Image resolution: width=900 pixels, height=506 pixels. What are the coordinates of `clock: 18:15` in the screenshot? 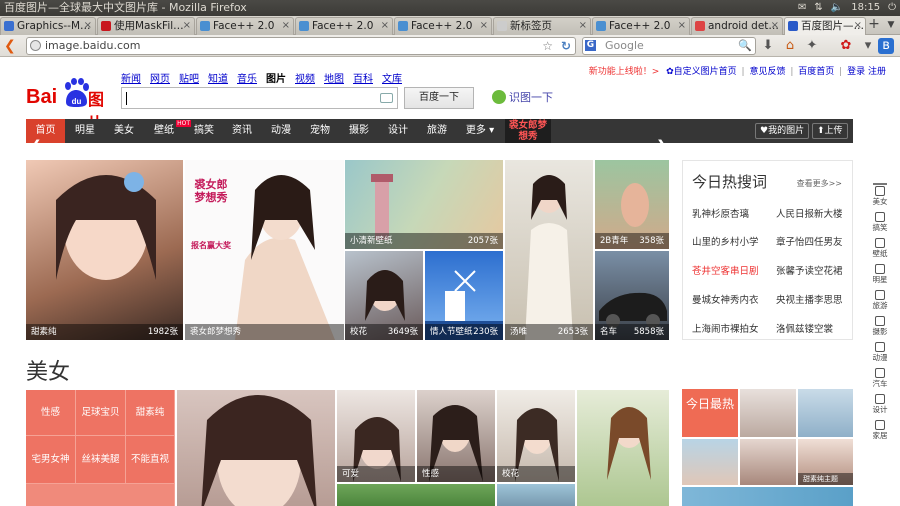 It's located at (865, 8).